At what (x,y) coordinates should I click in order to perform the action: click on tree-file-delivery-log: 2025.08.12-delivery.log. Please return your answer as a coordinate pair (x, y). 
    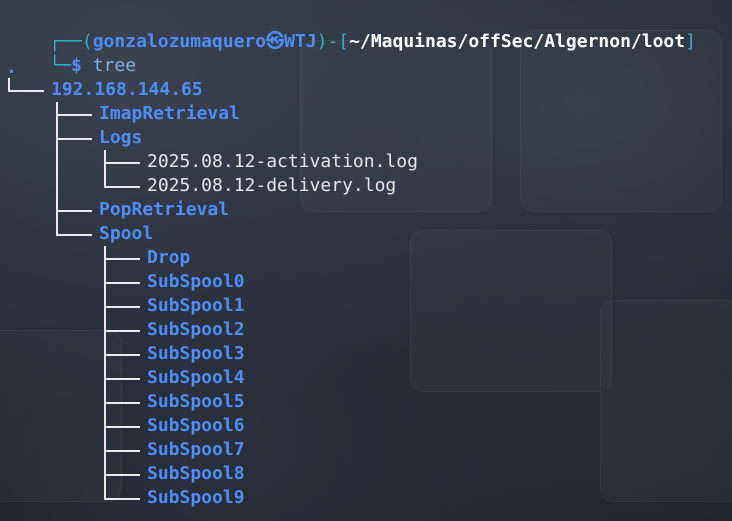
    Looking at the image, I should click on (272, 185).